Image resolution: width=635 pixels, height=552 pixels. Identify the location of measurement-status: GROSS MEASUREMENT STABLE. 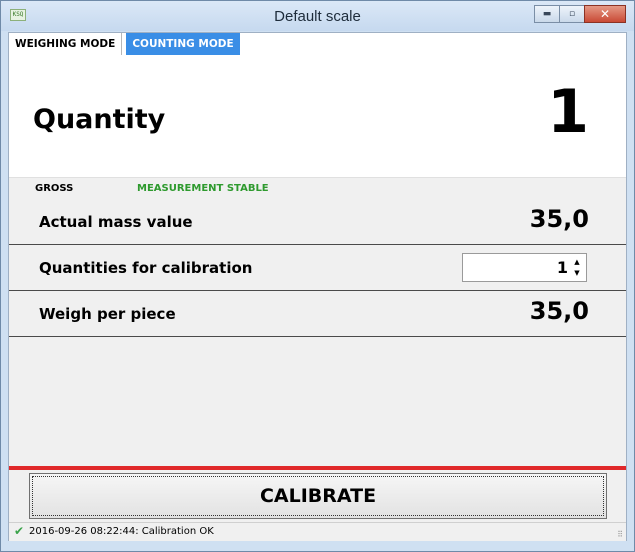
(317, 188).